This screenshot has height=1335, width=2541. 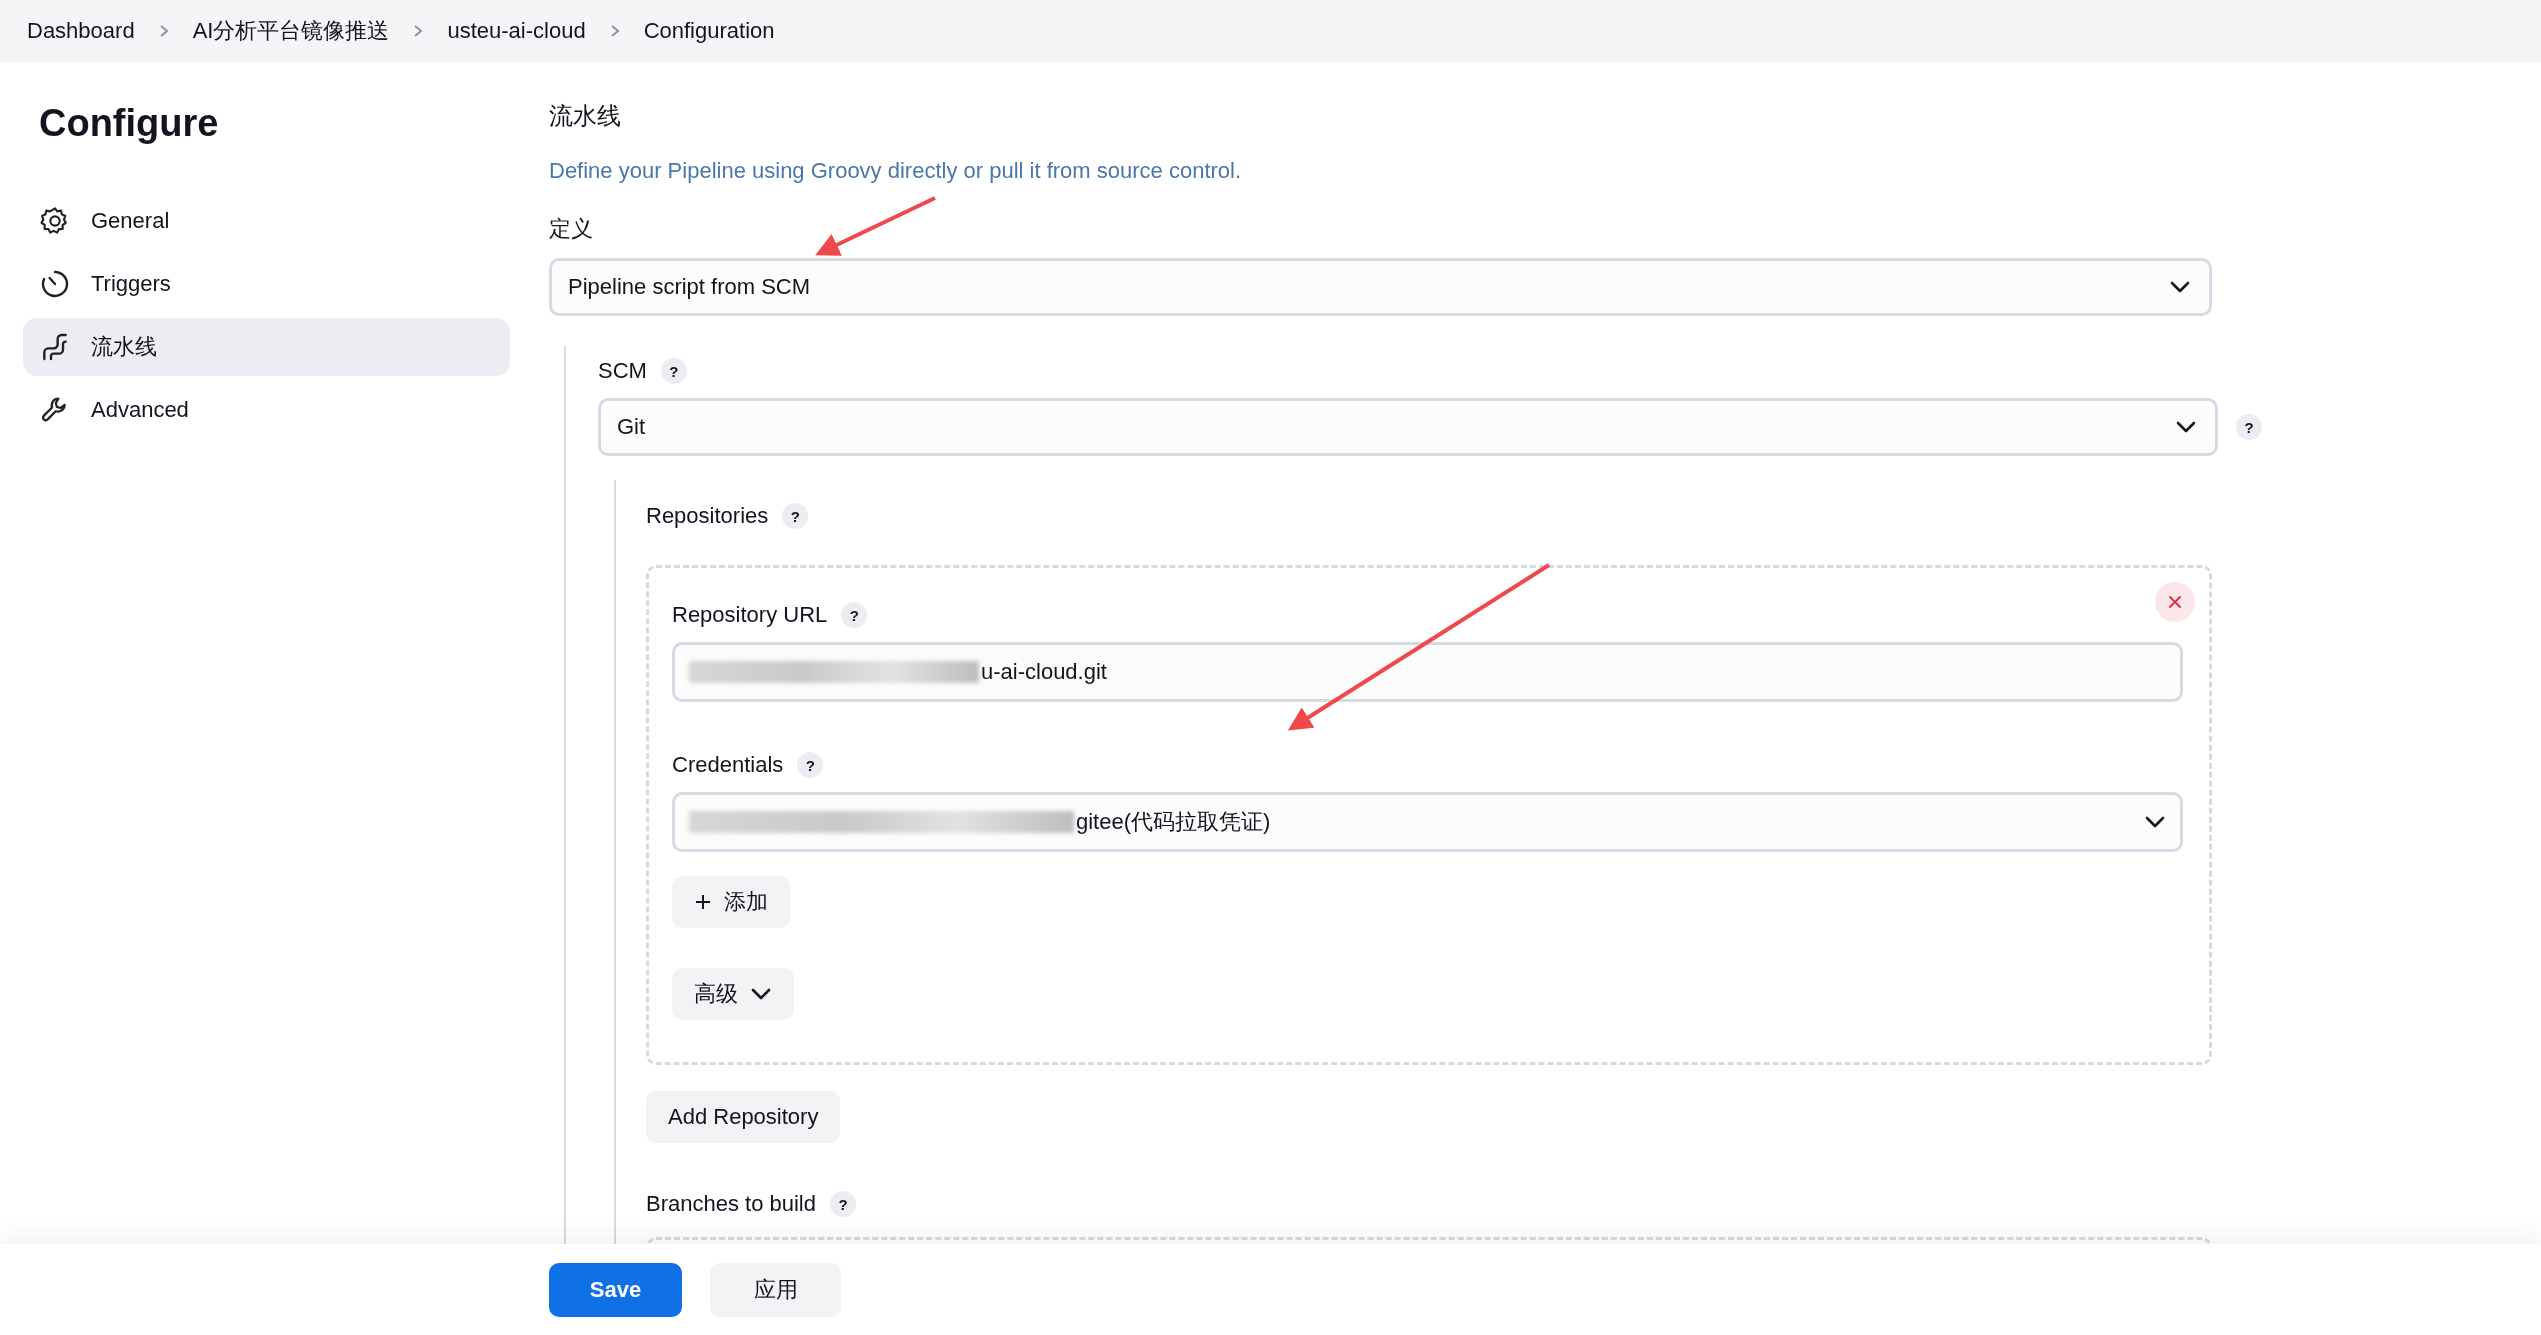 What do you see at coordinates (266, 347) in the screenshot?
I see `sidebar-item: 流水线` at bounding box center [266, 347].